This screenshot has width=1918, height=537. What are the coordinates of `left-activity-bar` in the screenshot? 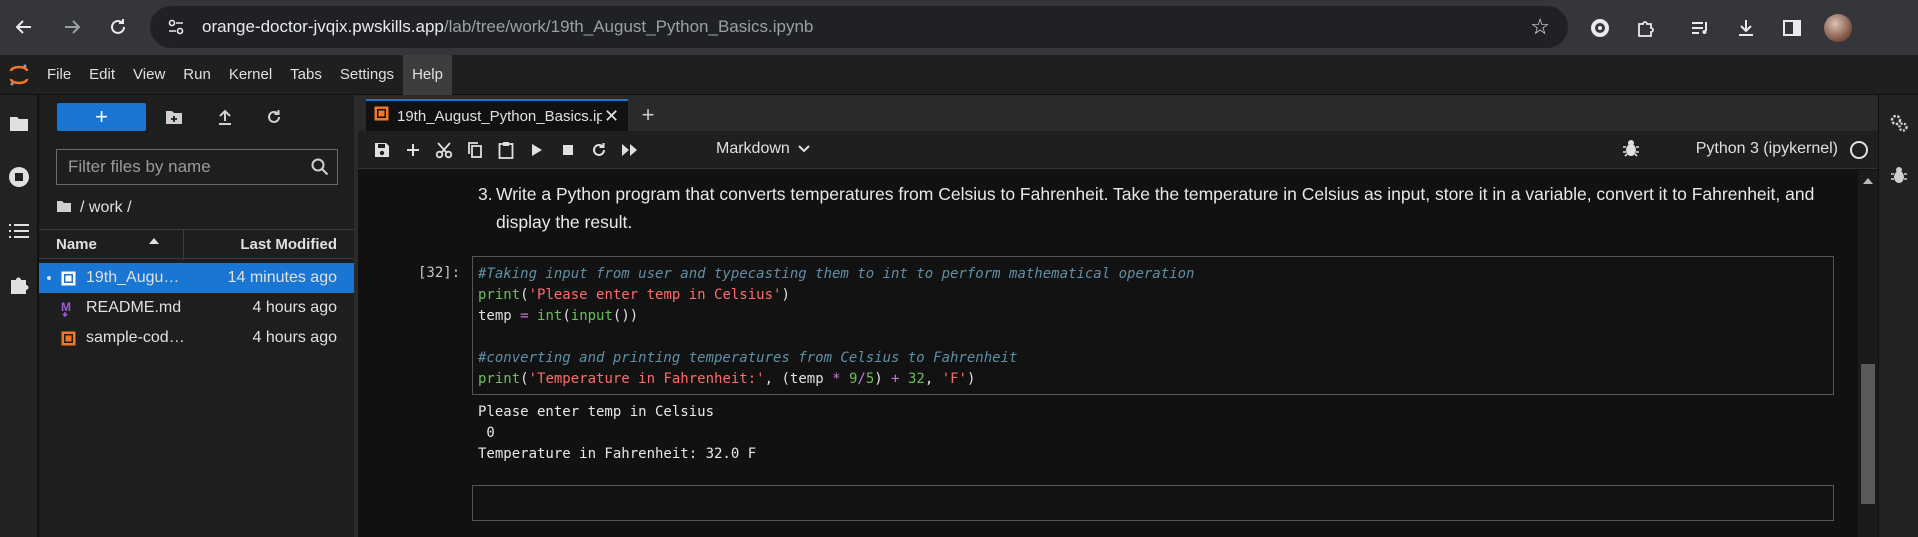 It's located at (19, 316).